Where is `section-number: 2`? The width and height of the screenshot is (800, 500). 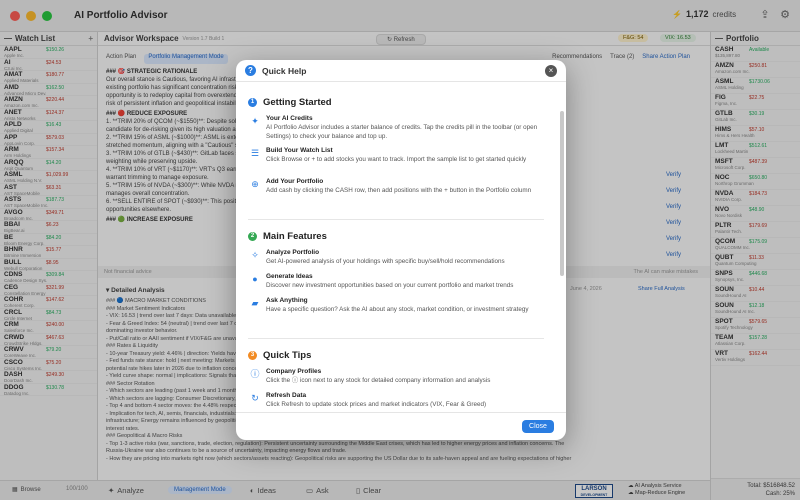 section-number: 2 is located at coordinates (252, 236).